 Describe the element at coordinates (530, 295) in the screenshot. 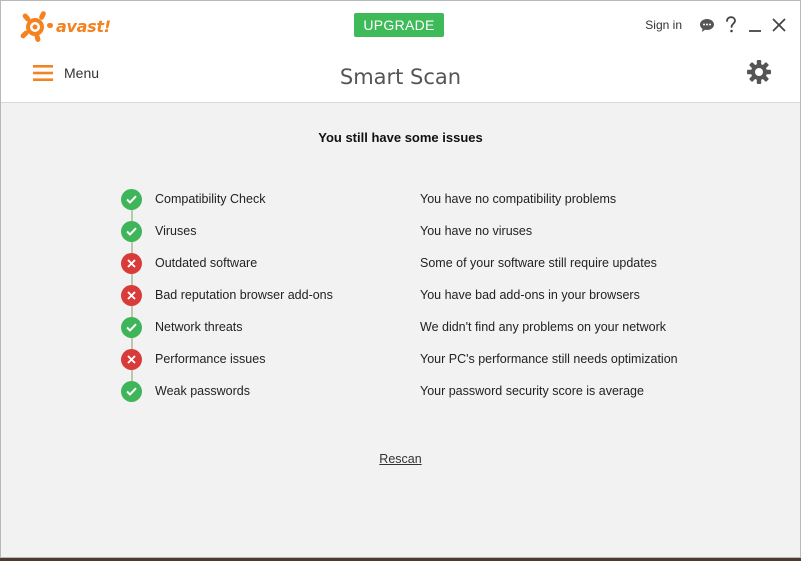

I see `result-description: You have bad add-ons in your browsers` at that location.